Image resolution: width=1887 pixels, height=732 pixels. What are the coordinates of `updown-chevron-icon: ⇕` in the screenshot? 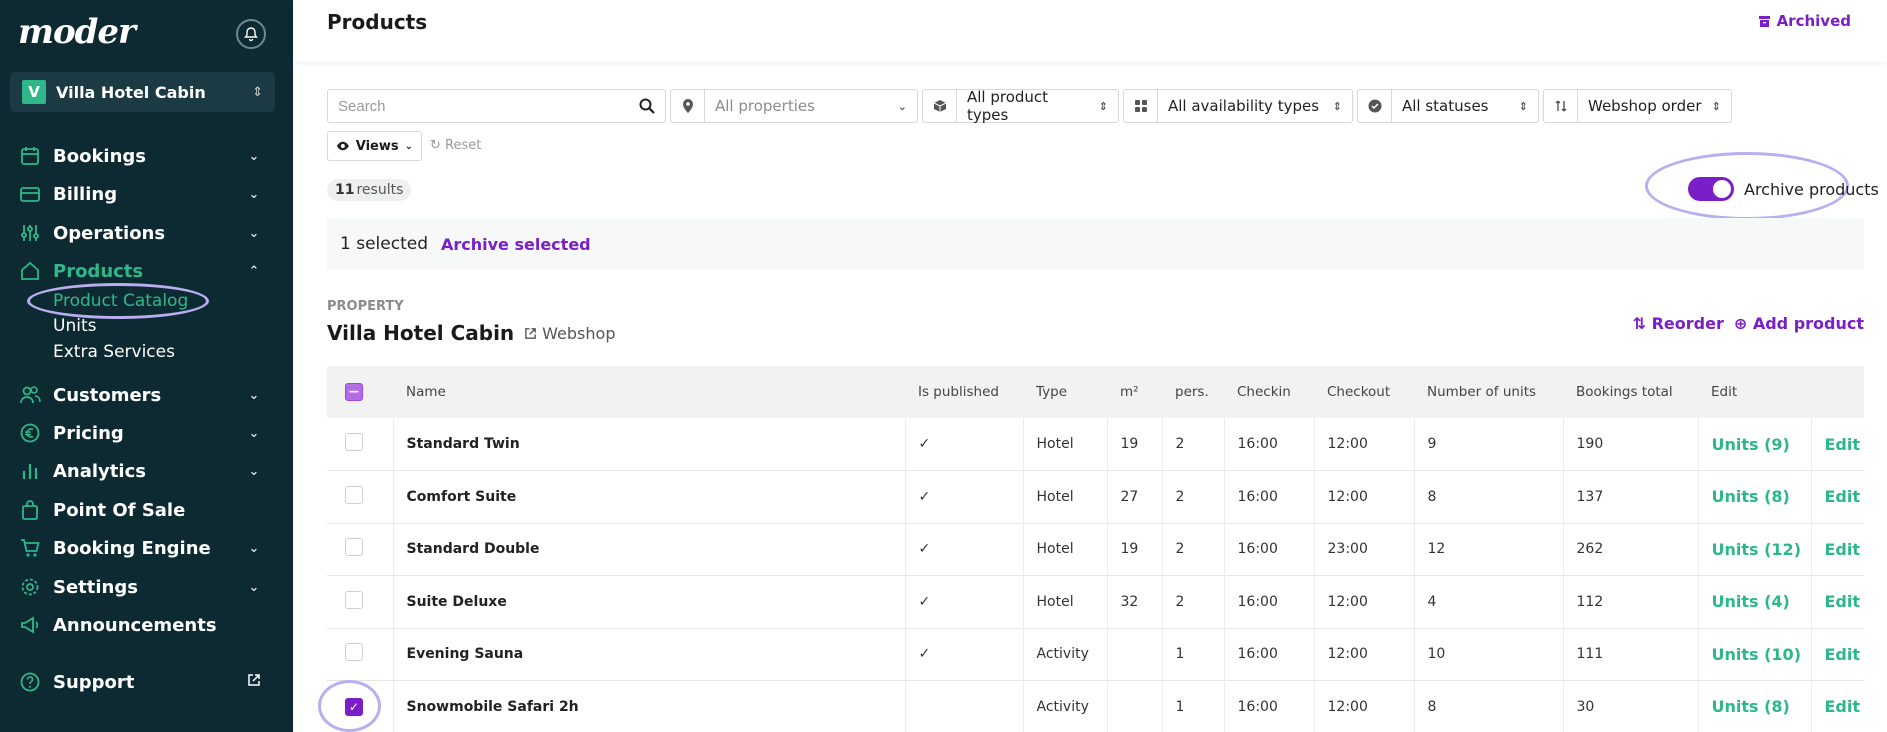 It's located at (1523, 106).